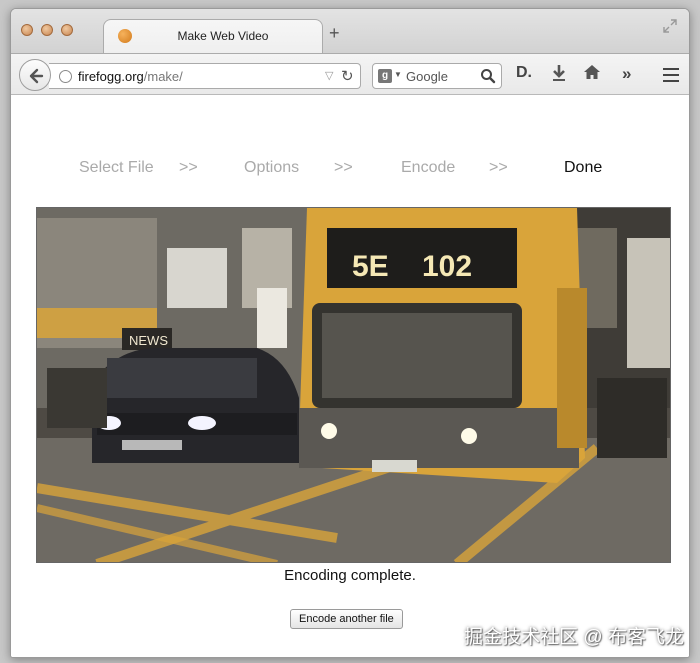 This screenshot has height=663, width=700. I want to click on url-domain: firefogg.org, so click(111, 76).